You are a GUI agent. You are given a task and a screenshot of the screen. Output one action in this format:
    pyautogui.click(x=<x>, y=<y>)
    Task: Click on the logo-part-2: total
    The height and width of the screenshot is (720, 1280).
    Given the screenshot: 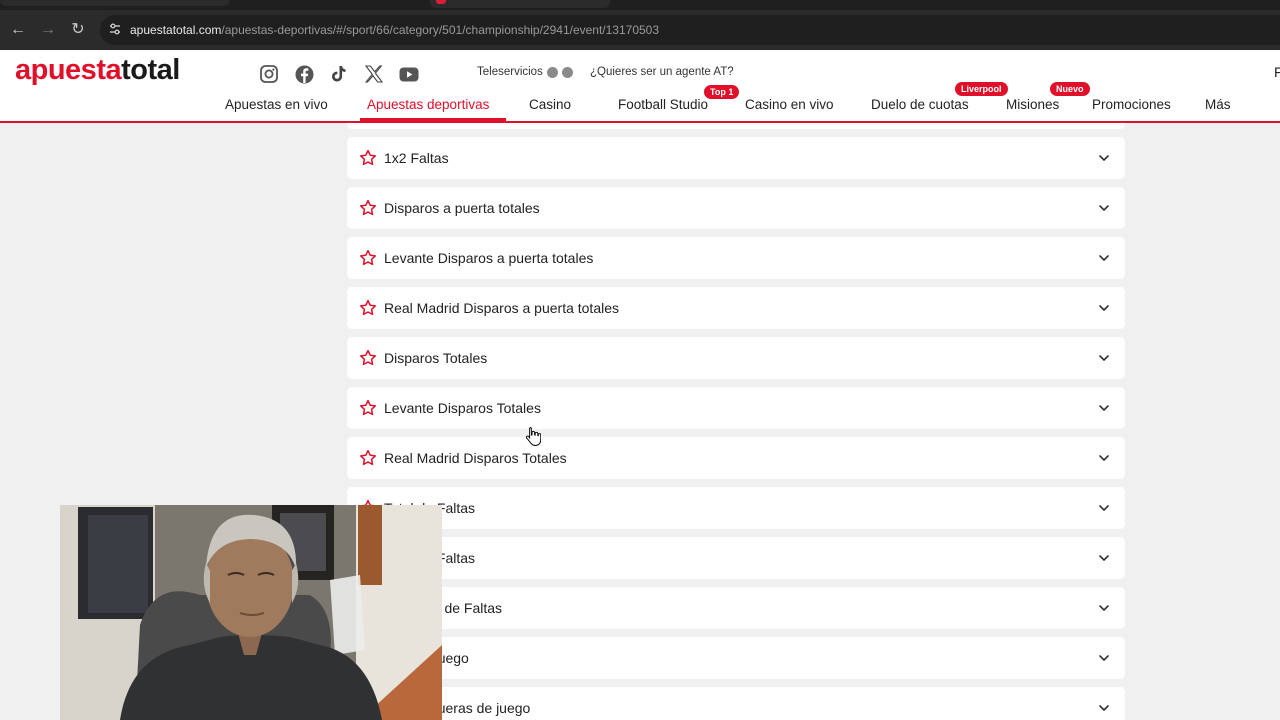 What is the action you would take?
    pyautogui.click(x=150, y=70)
    